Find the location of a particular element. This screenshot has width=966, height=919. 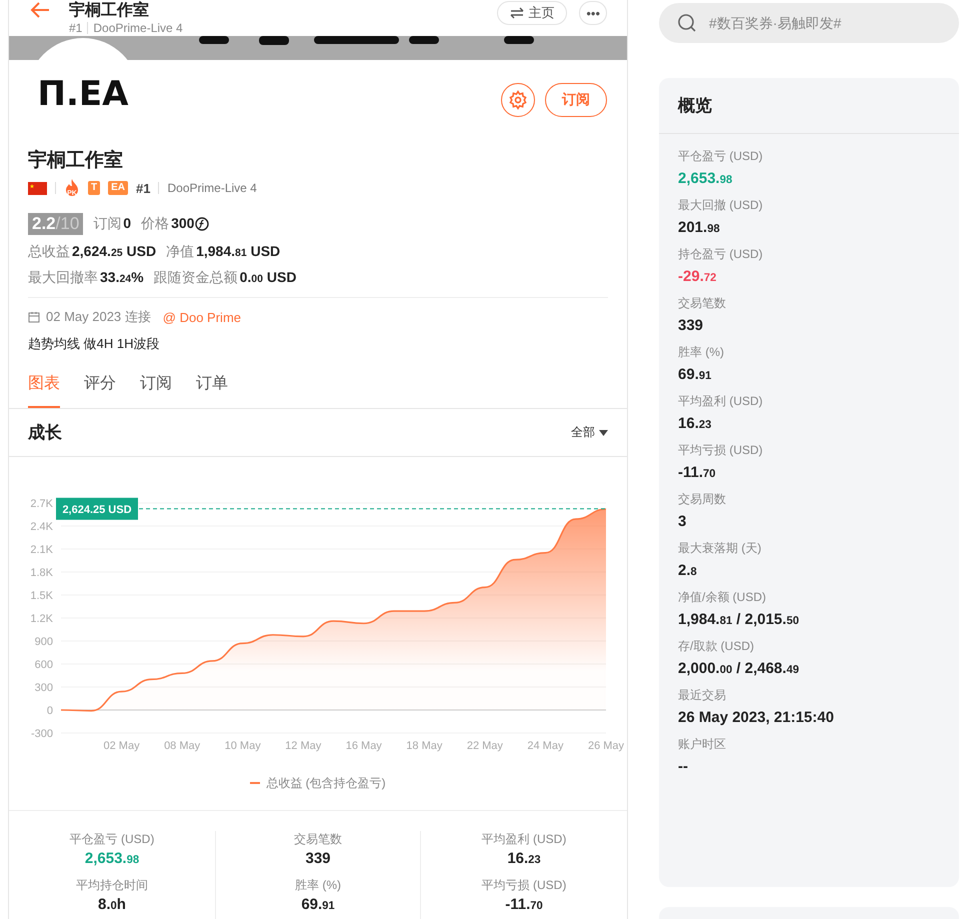

axis-tick-label: 1.2K is located at coordinates (41, 619).